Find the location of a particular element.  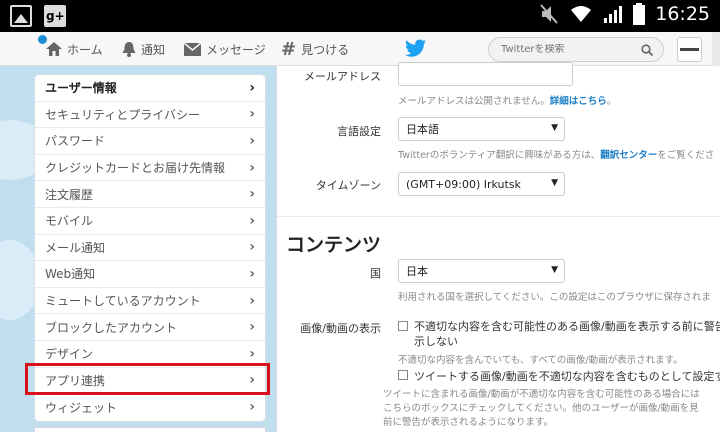

language-label: 言語設定 is located at coordinates (359, 131).